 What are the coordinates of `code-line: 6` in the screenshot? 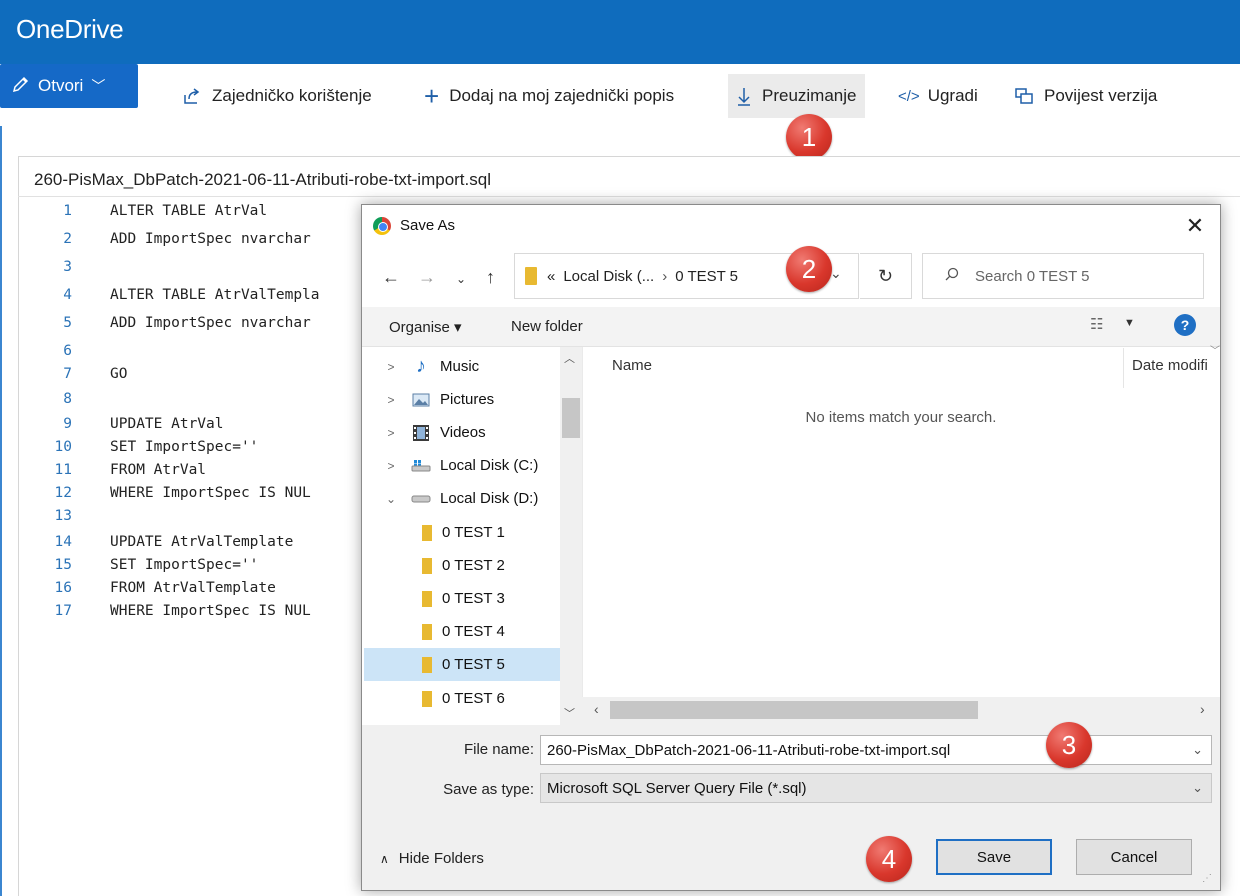 It's located at (67, 351).